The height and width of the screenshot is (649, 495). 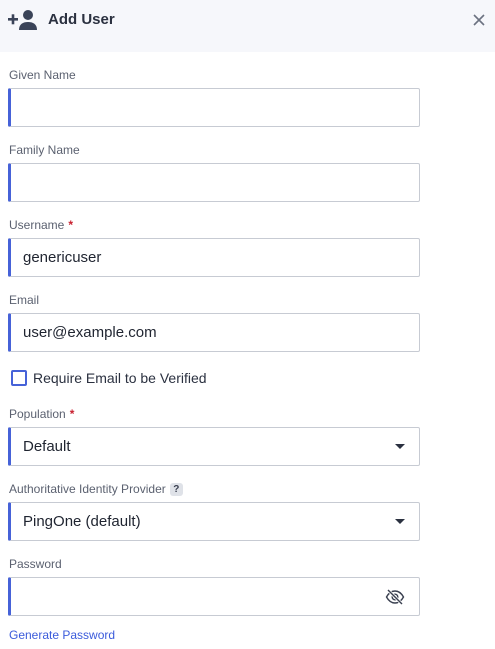 What do you see at coordinates (214, 332) in the screenshot?
I see `email-input` at bounding box center [214, 332].